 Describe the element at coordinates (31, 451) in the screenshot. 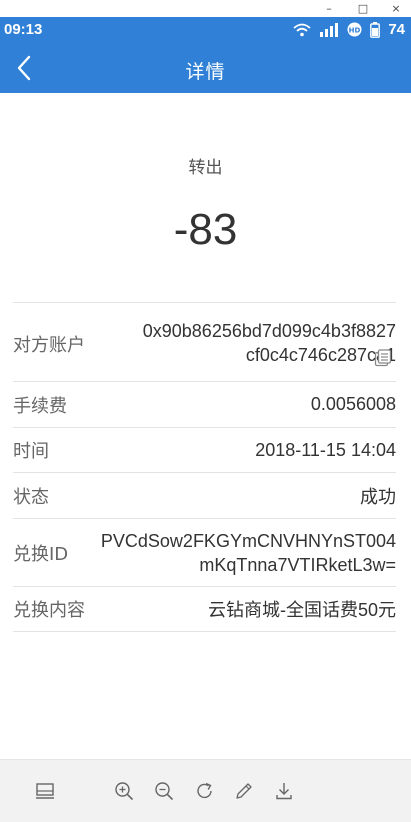

I see `time-label: 时间` at that location.